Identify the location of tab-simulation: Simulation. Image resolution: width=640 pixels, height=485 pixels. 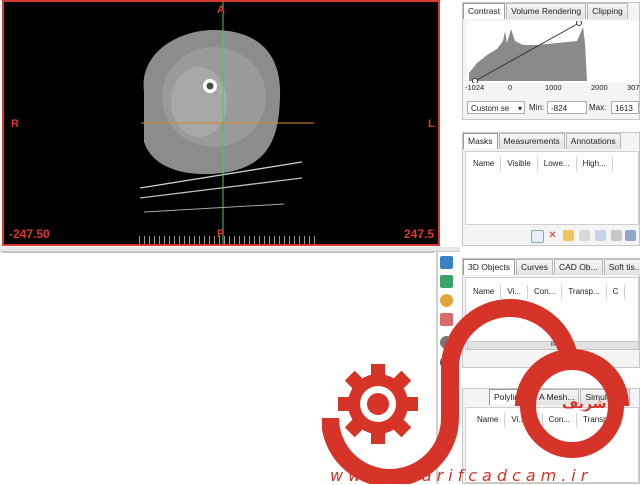
(605, 397).